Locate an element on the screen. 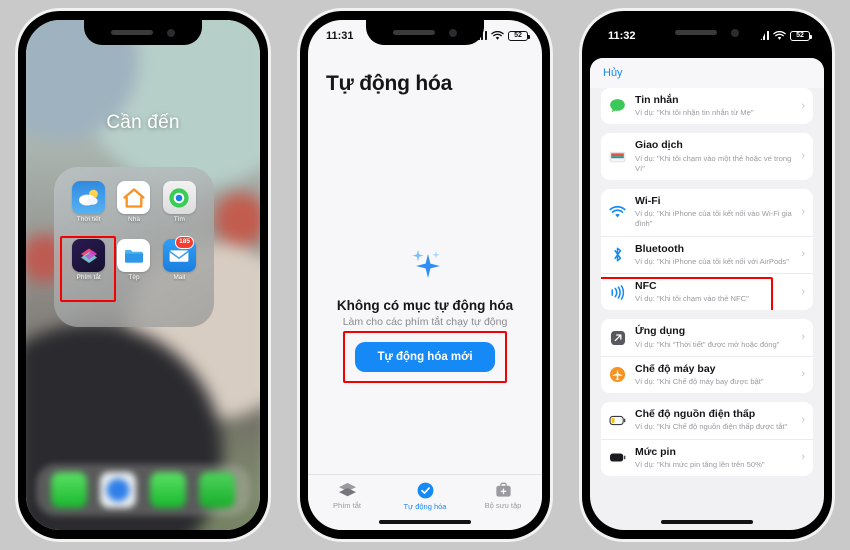 This screenshot has width=850, height=550. app-mail: 185 Mail is located at coordinates (179, 265).